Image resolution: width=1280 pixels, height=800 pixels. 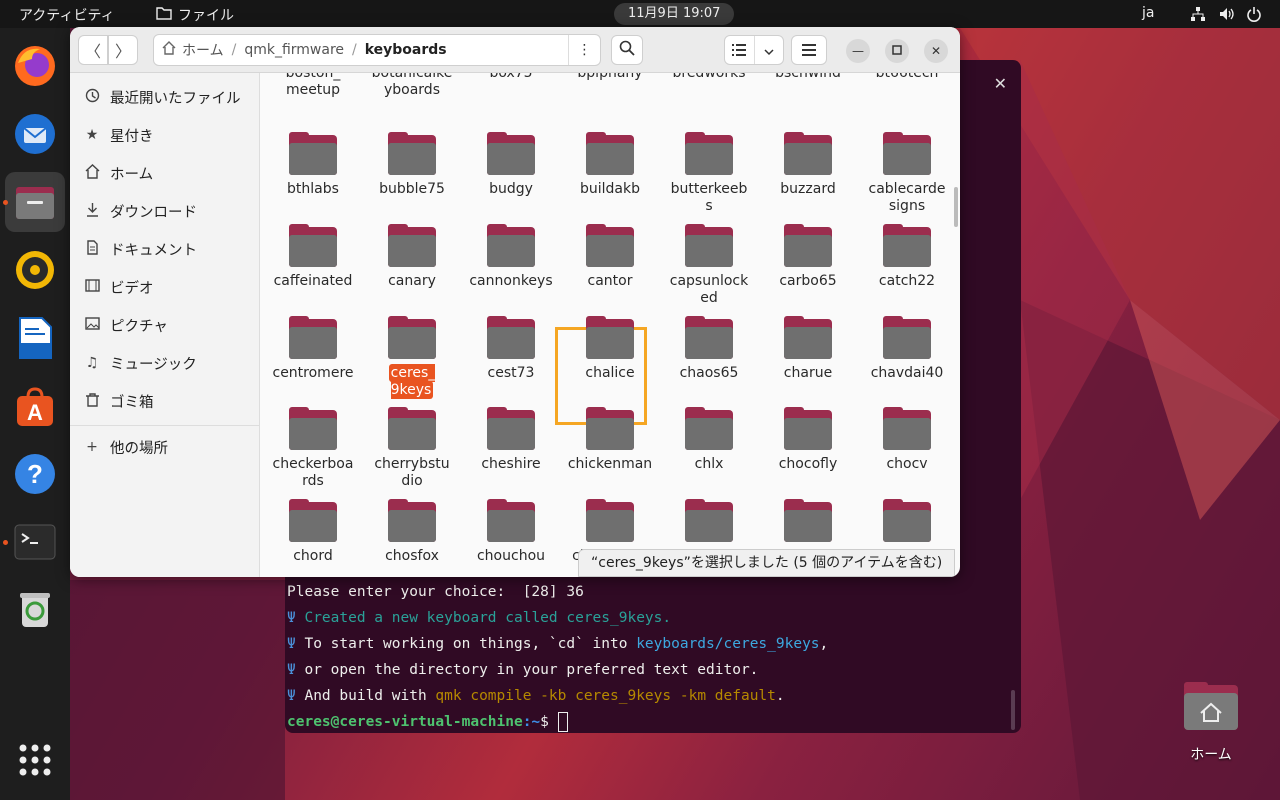 I want to click on folder-item: chosfox, so click(x=412, y=532).